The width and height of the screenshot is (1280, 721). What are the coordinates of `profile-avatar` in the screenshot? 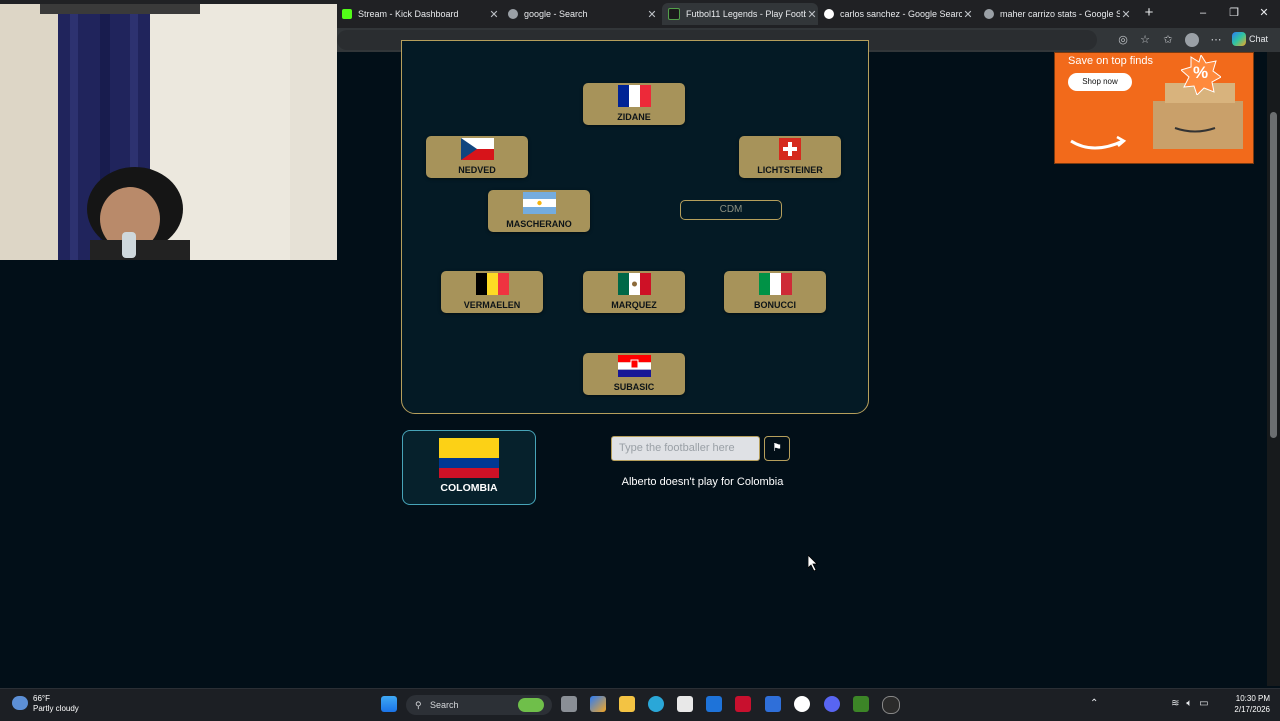 It's located at (1192, 40).